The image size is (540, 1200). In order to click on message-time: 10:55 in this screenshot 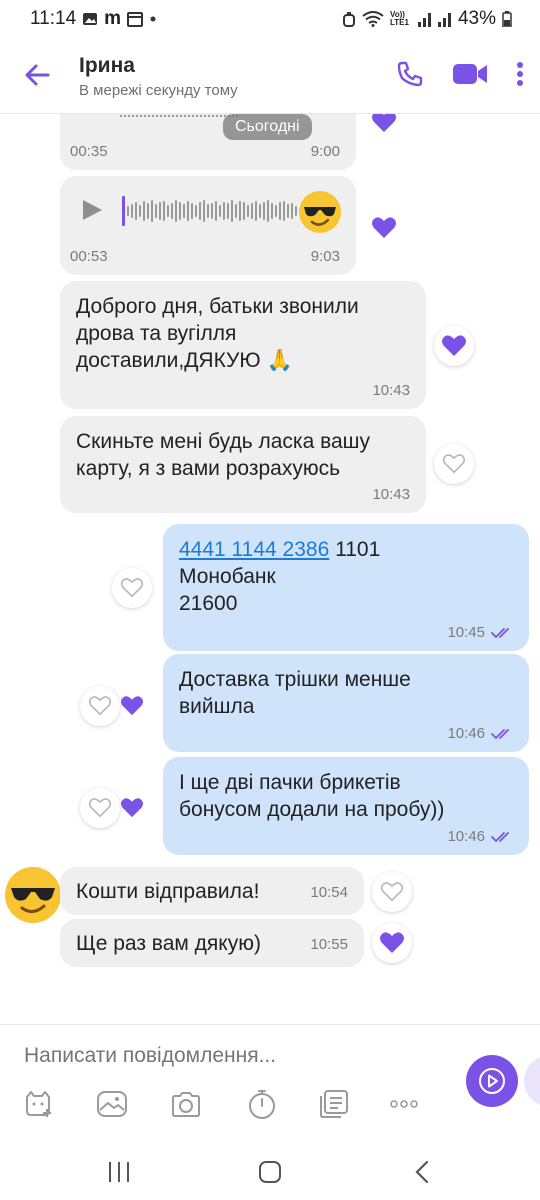, I will do `click(329, 944)`.